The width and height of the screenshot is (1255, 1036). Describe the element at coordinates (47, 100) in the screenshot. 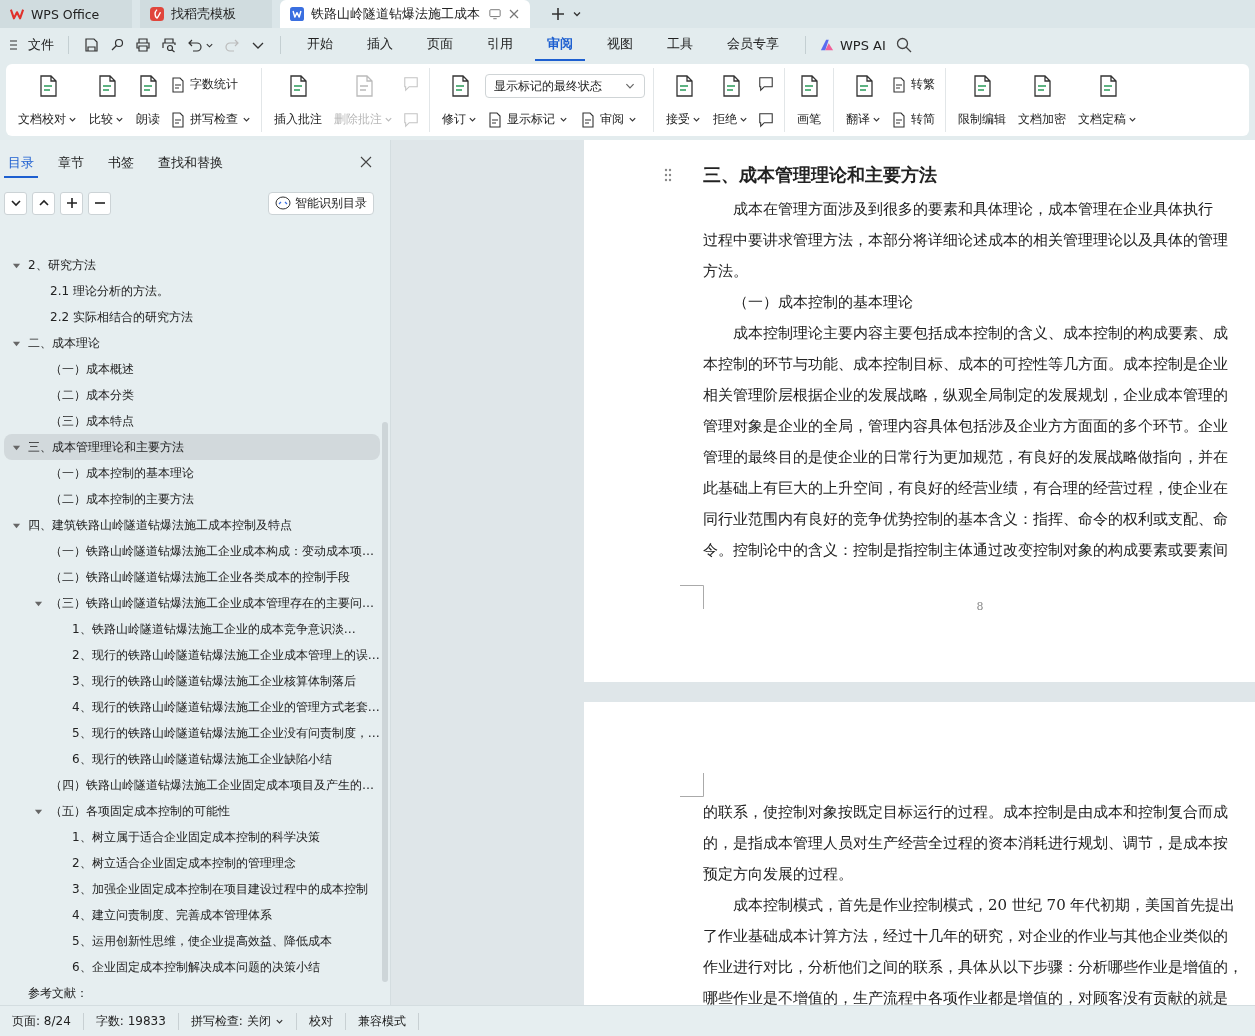

I see `ribbon-button: 文档校对` at that location.